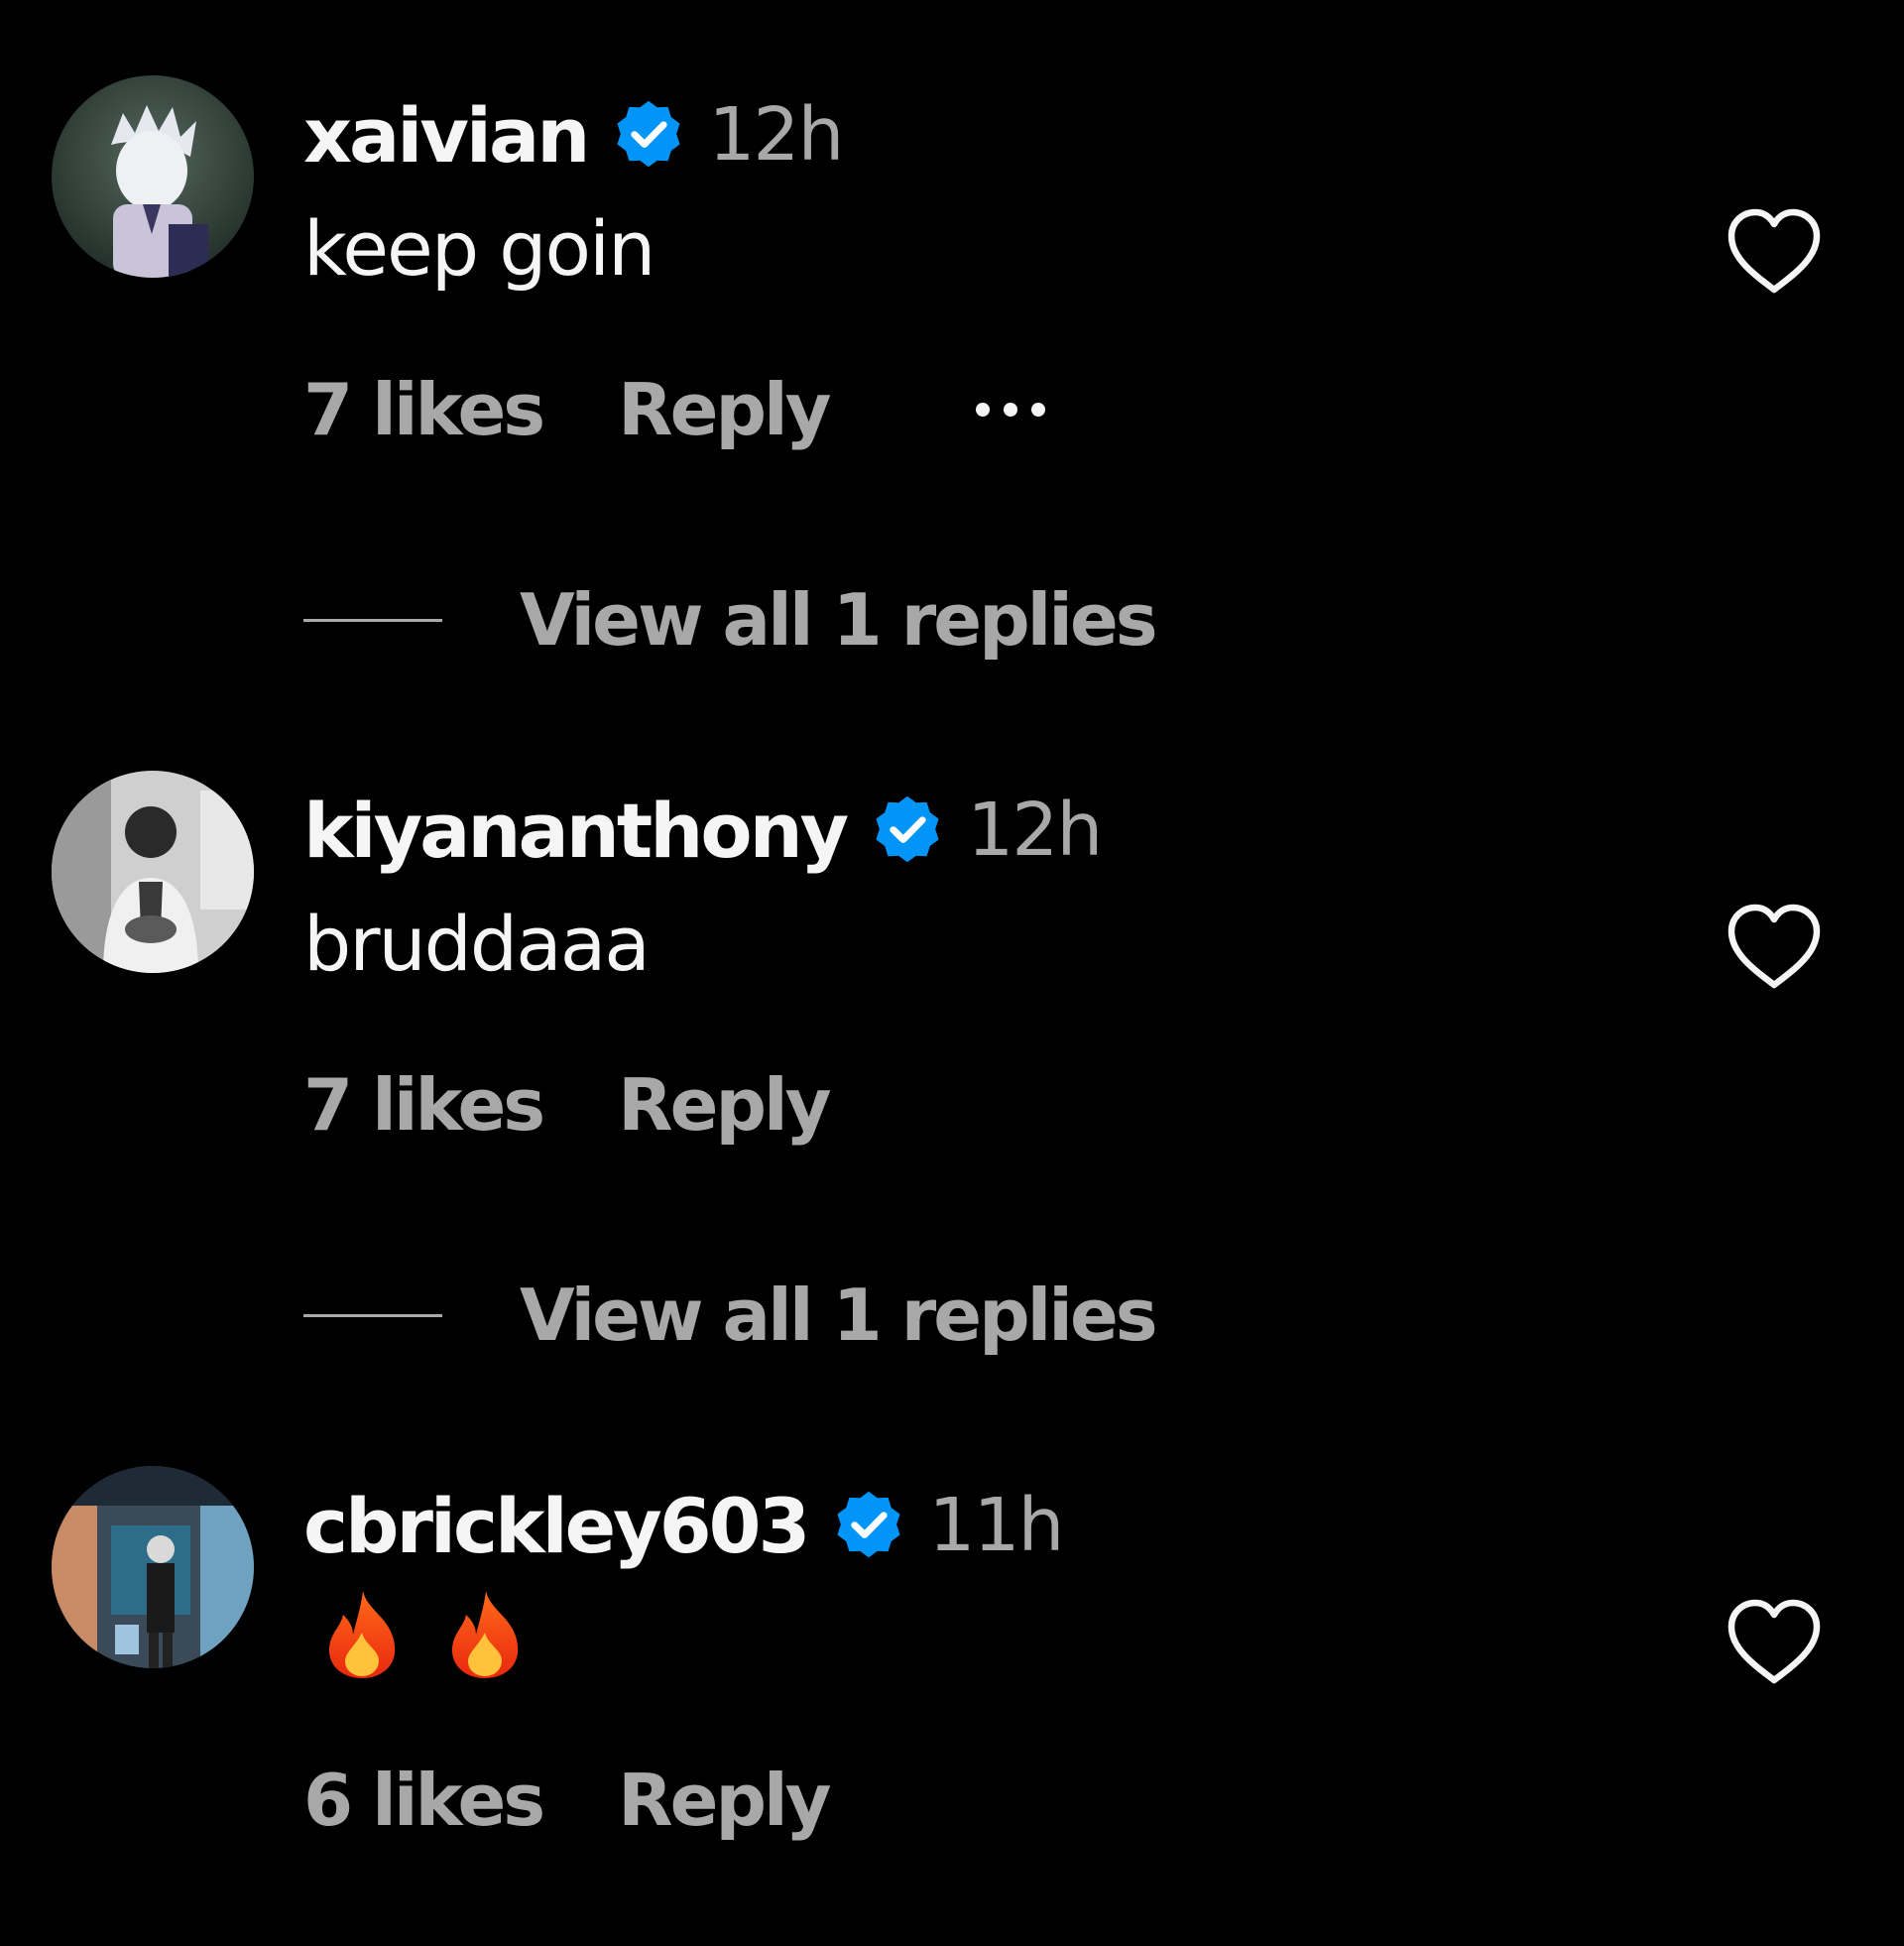 This screenshot has width=1904, height=1946. Describe the element at coordinates (479, 248) in the screenshot. I see `comment-text: keep goin` at that location.